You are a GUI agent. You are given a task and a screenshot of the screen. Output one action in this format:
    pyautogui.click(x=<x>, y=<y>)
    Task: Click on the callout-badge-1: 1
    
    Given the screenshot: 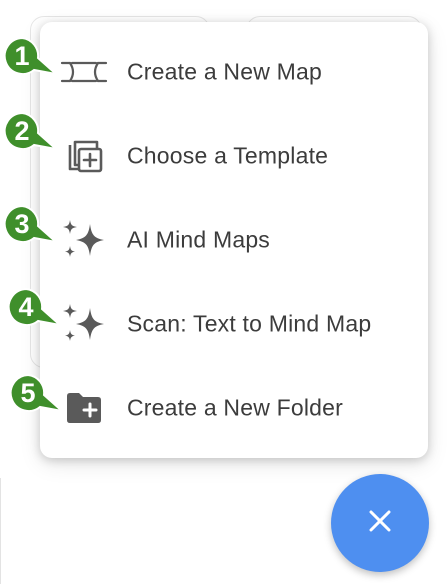 What is the action you would take?
    pyautogui.click(x=30, y=56)
    